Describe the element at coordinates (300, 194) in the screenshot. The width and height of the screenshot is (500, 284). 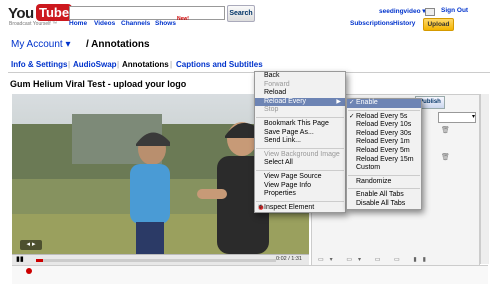
I see `menu-item-properties: Properties` at that location.